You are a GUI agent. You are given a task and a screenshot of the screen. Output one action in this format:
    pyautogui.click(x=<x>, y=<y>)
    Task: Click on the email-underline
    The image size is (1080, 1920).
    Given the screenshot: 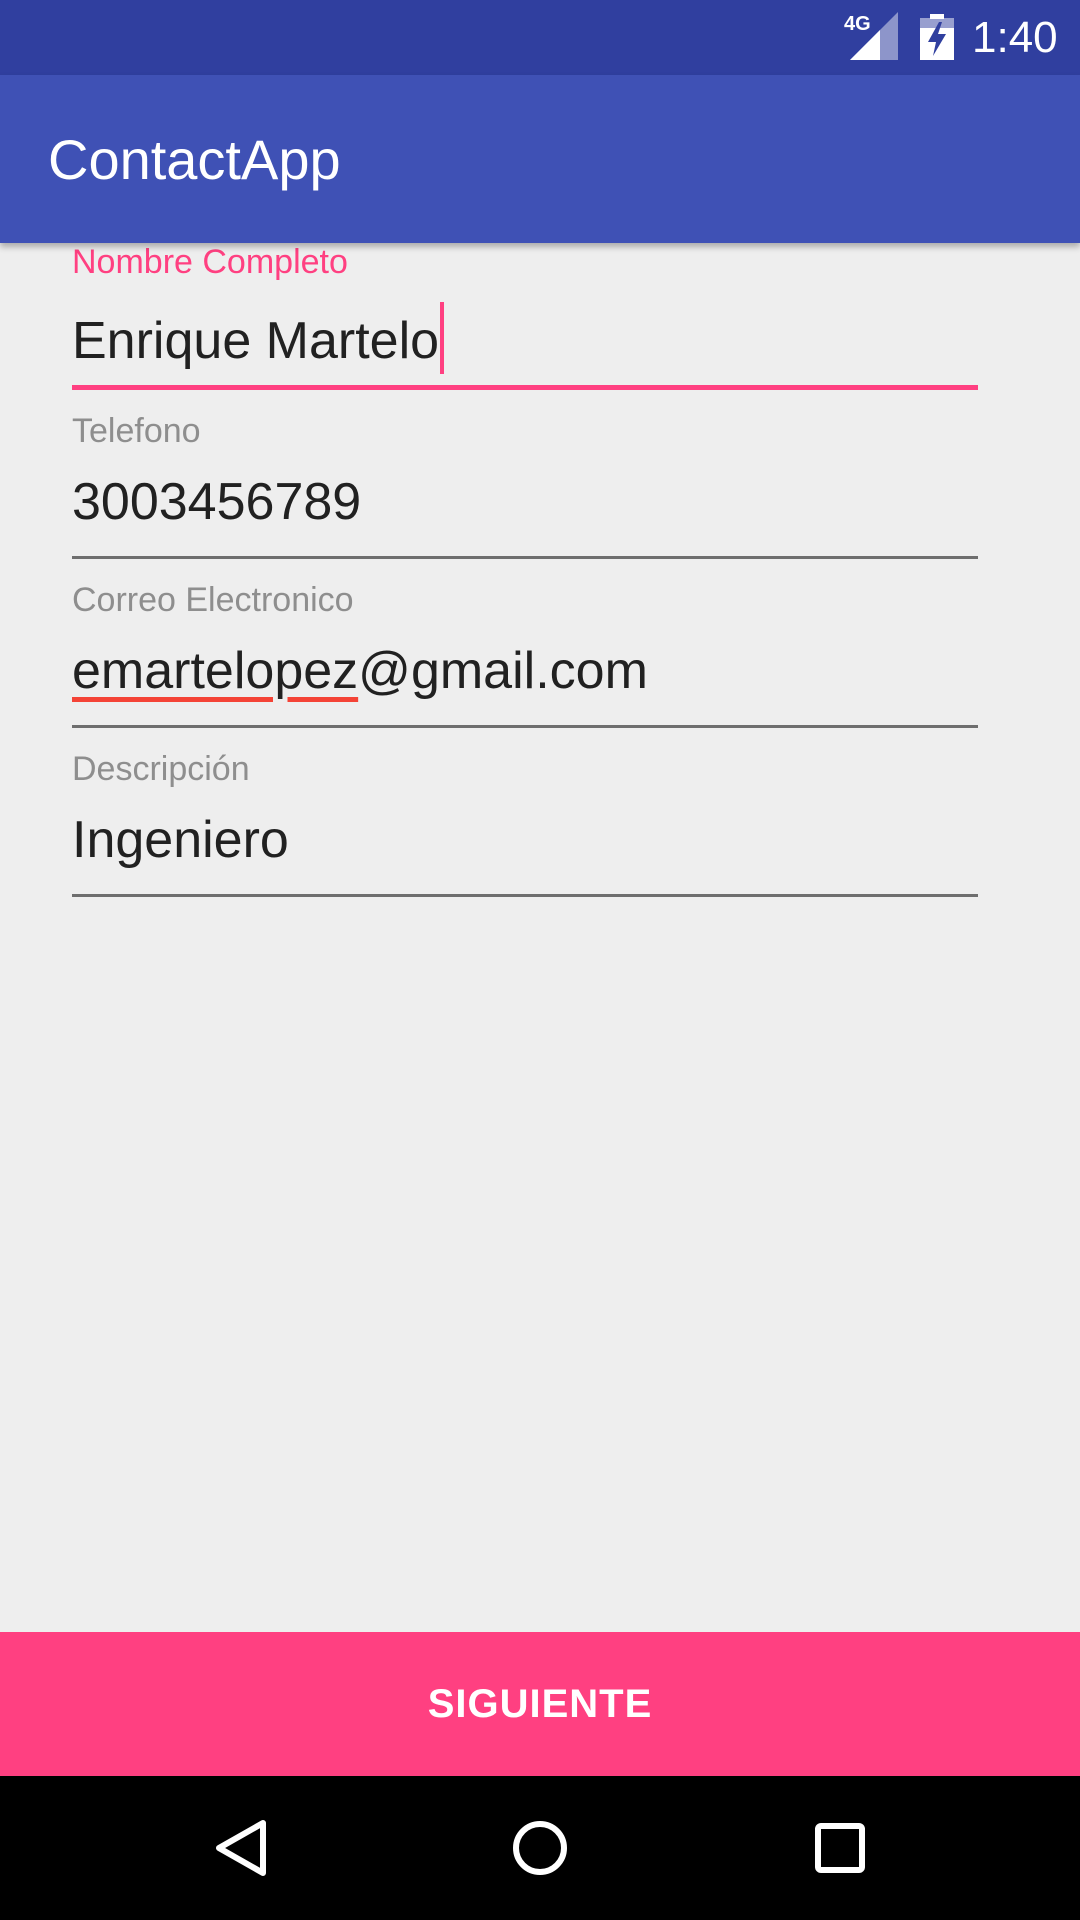 What is the action you would take?
    pyautogui.click(x=525, y=726)
    